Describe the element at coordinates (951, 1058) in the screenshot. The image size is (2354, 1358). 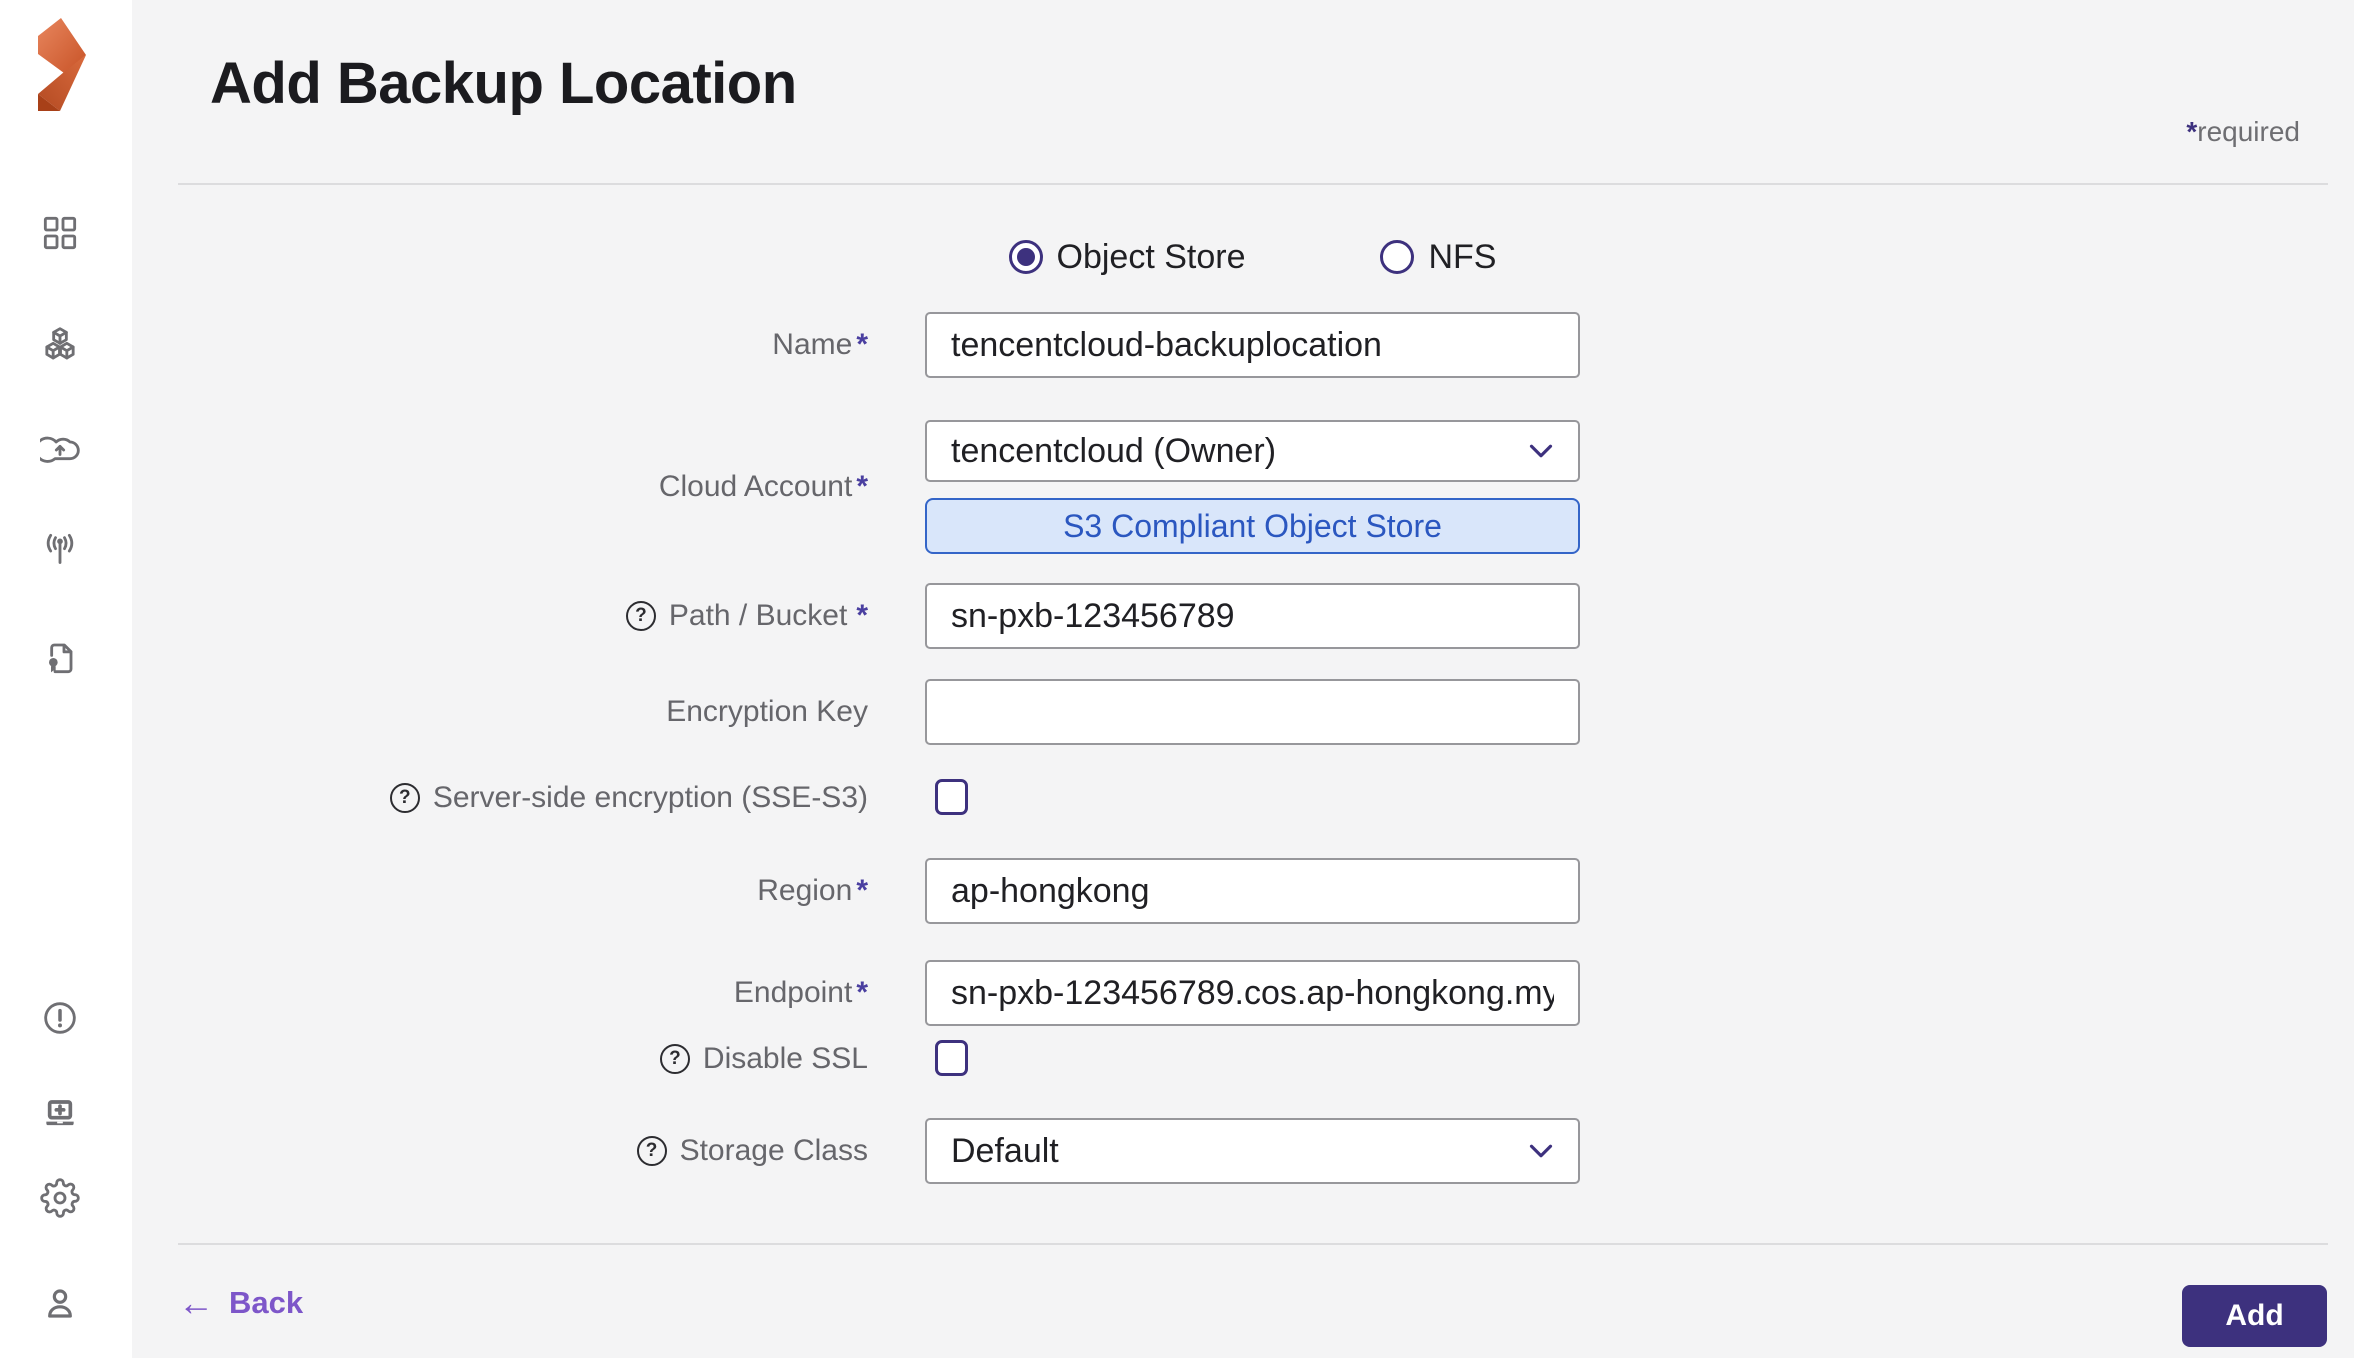
I see `disable-ssl-checkbox` at that location.